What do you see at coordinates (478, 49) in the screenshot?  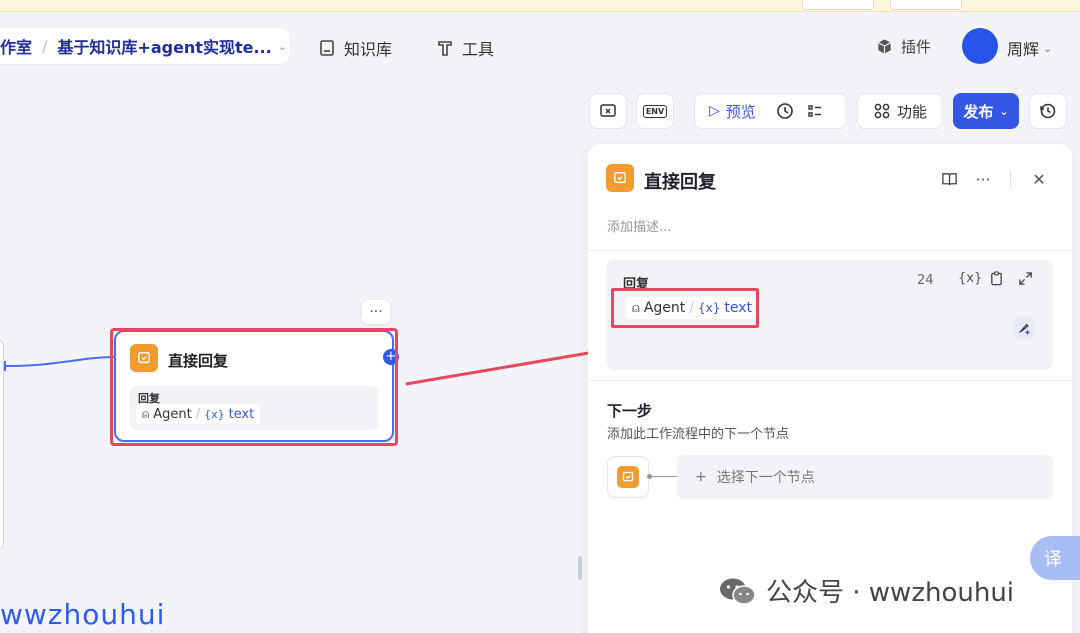 I see `nav-tools-label: 工具` at bounding box center [478, 49].